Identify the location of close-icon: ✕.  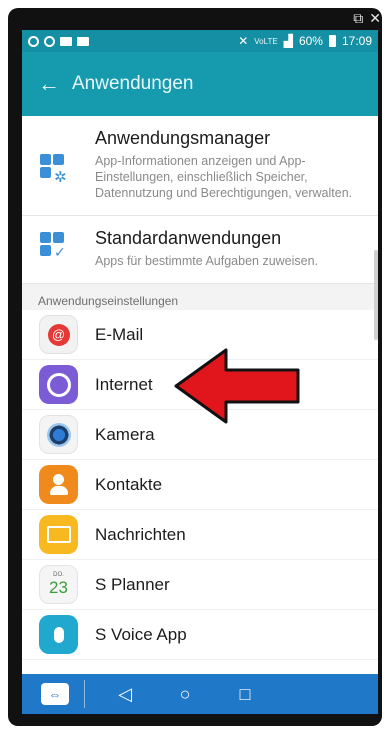
(375, 18).